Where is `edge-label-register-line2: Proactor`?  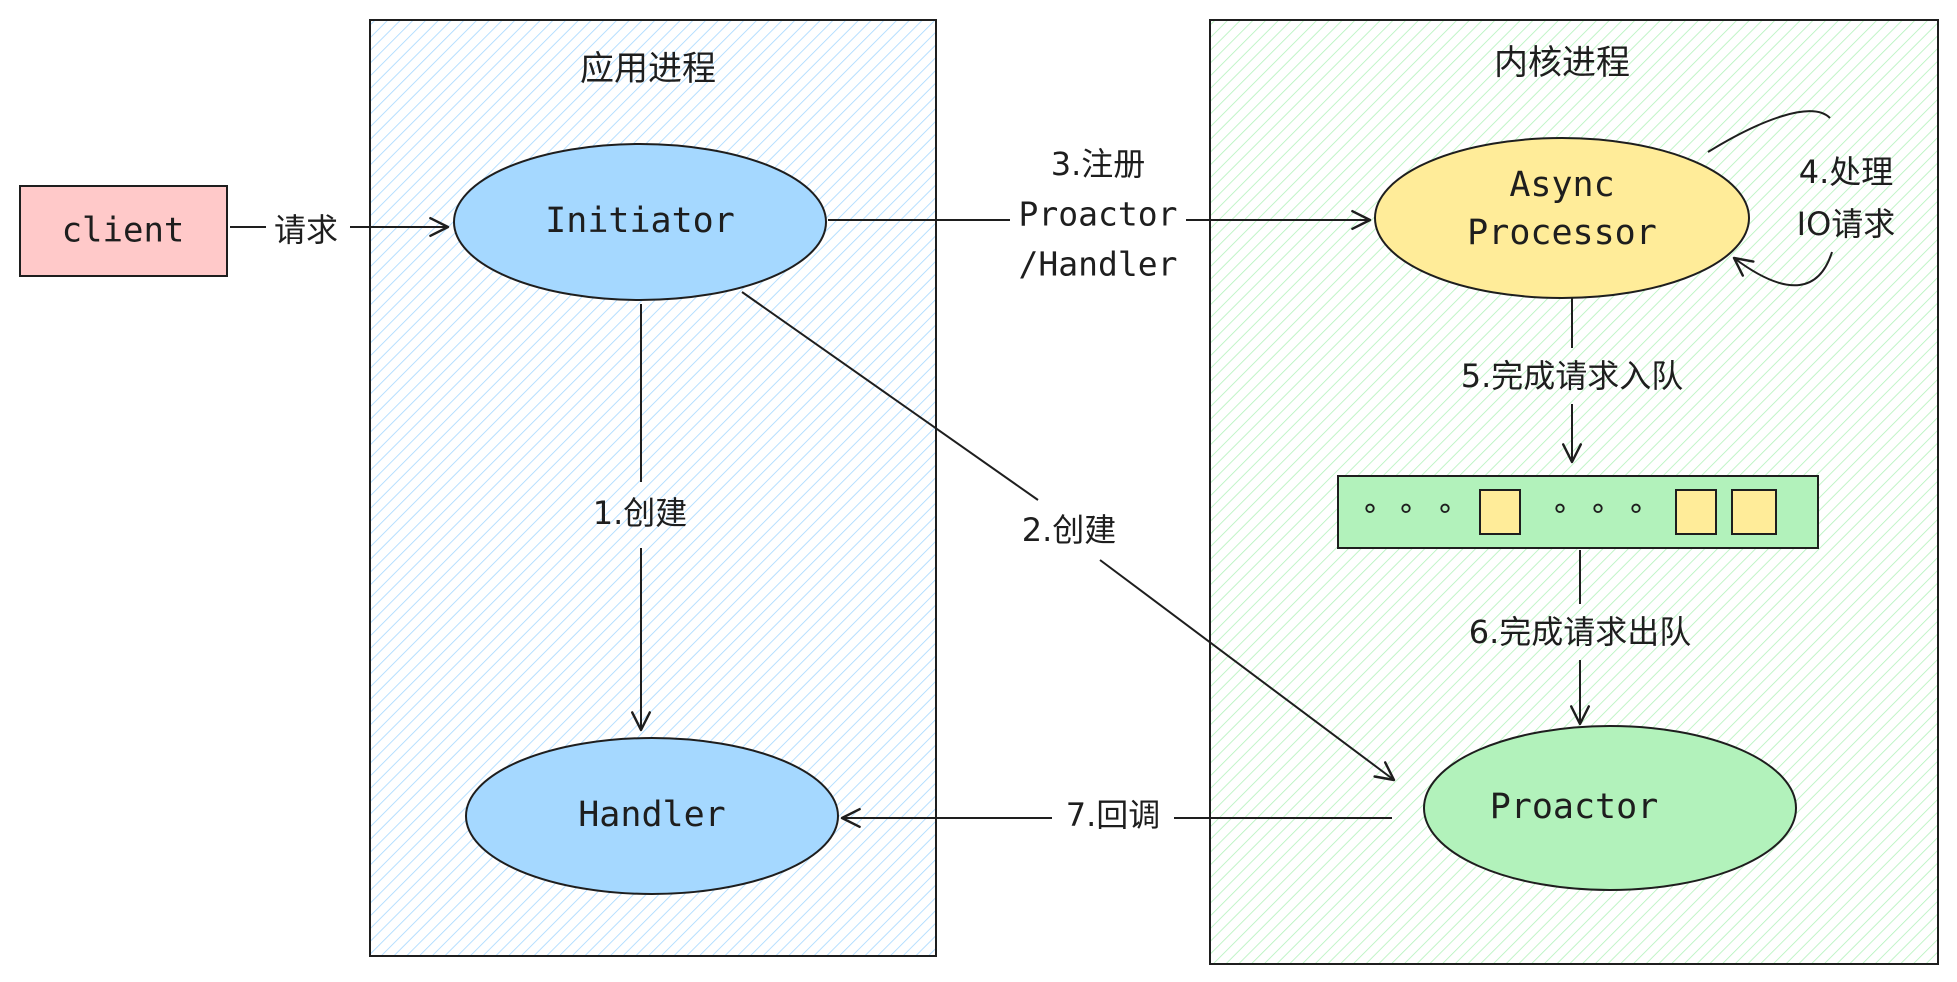 edge-label-register-line2: Proactor is located at coordinates (1098, 214).